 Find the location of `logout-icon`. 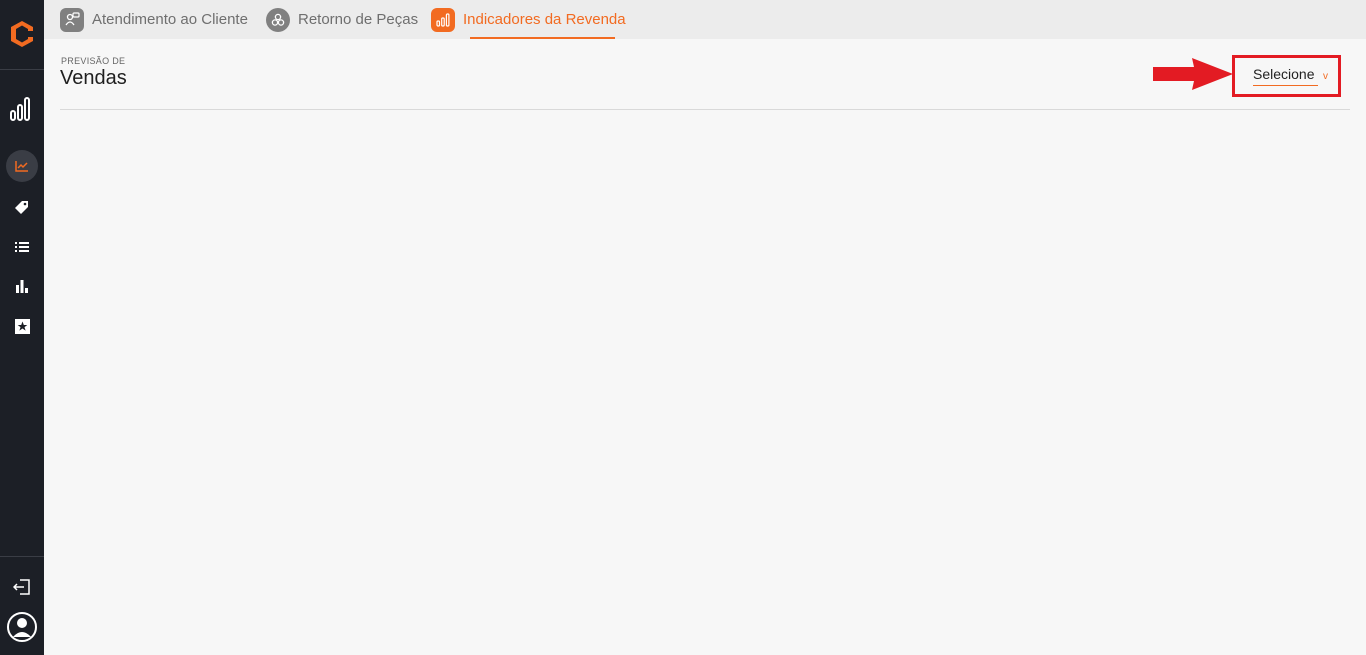

logout-icon is located at coordinates (22, 587).